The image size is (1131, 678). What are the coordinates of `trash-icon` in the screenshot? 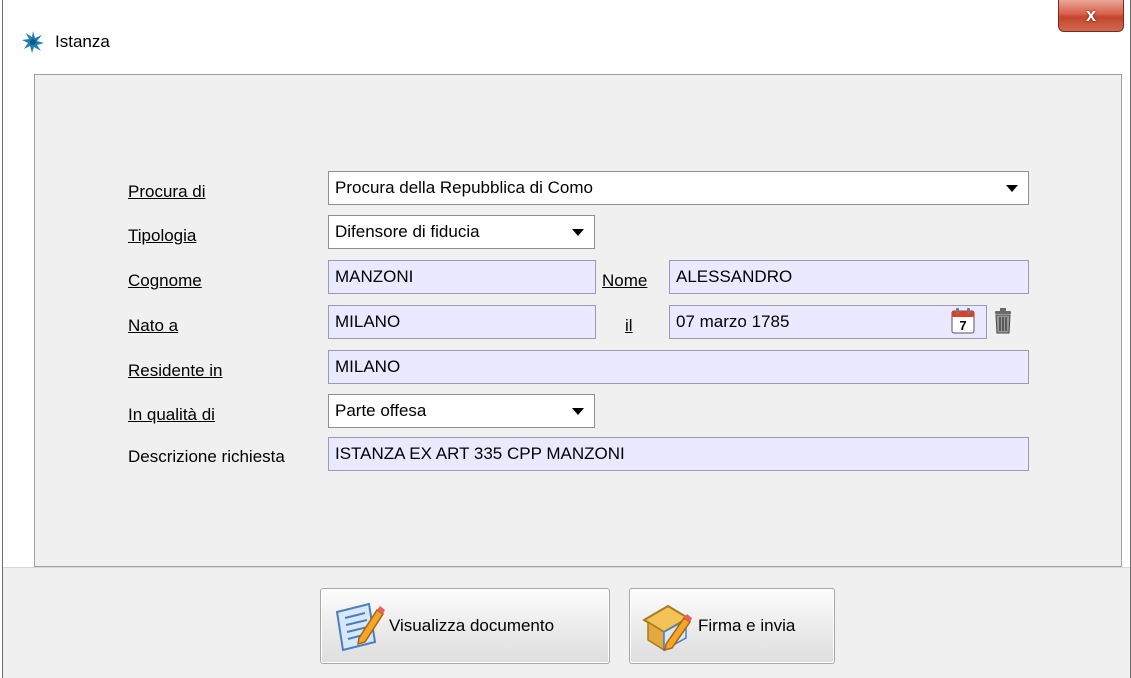 It's located at (1003, 321).